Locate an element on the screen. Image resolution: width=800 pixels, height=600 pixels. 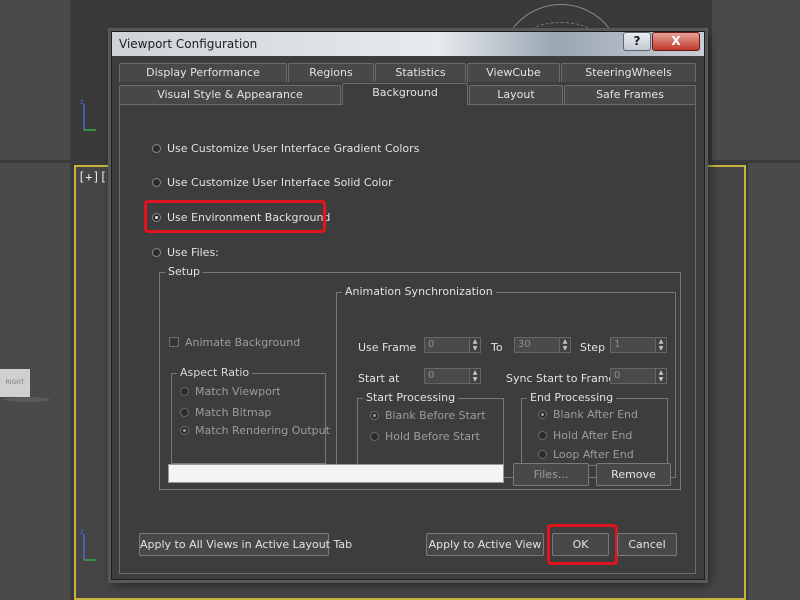
tab-safe-frames: Safe Frames is located at coordinates (630, 94).